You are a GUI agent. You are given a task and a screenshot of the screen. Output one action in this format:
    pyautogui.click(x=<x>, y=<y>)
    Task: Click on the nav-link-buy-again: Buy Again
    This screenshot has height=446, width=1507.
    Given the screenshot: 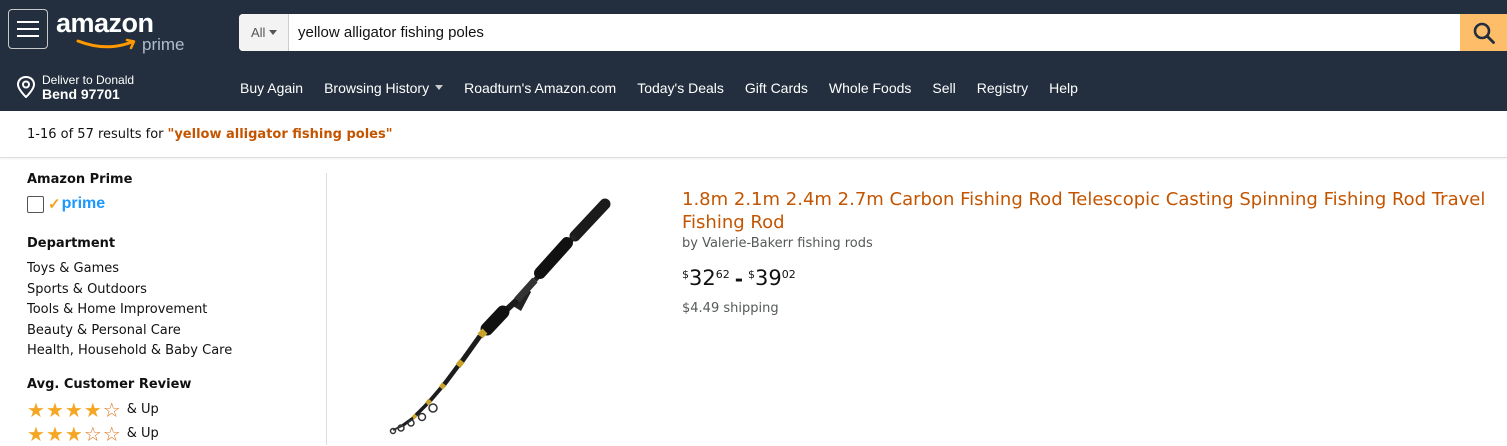 What is the action you would take?
    pyautogui.click(x=271, y=88)
    